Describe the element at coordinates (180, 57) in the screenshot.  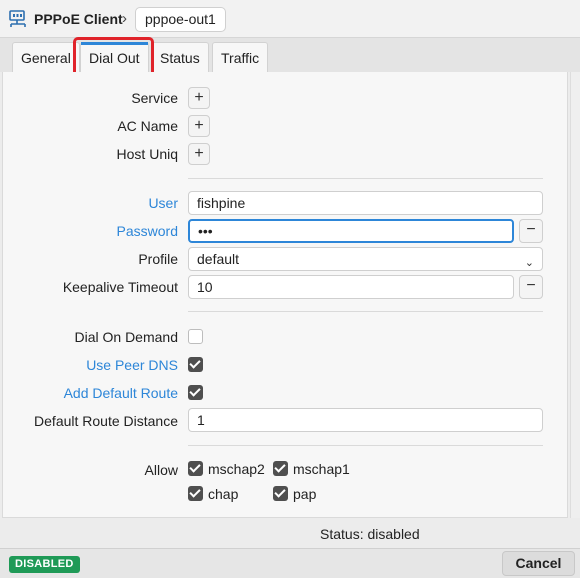
I see `tab-status: Status` at that location.